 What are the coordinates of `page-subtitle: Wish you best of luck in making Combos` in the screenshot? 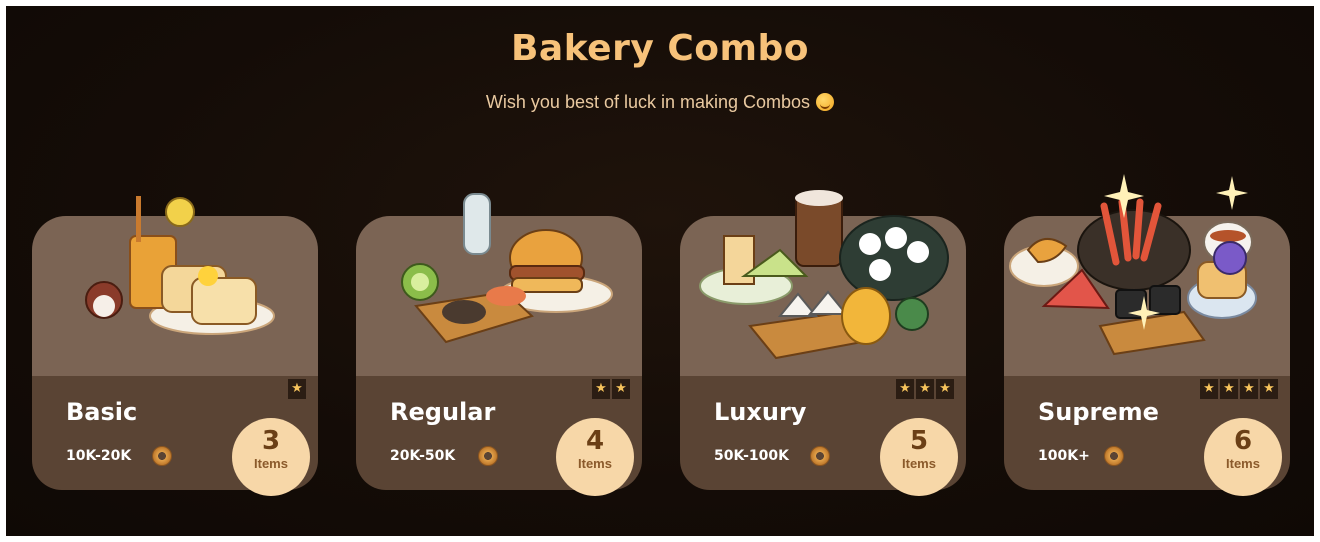 It's located at (660, 102).